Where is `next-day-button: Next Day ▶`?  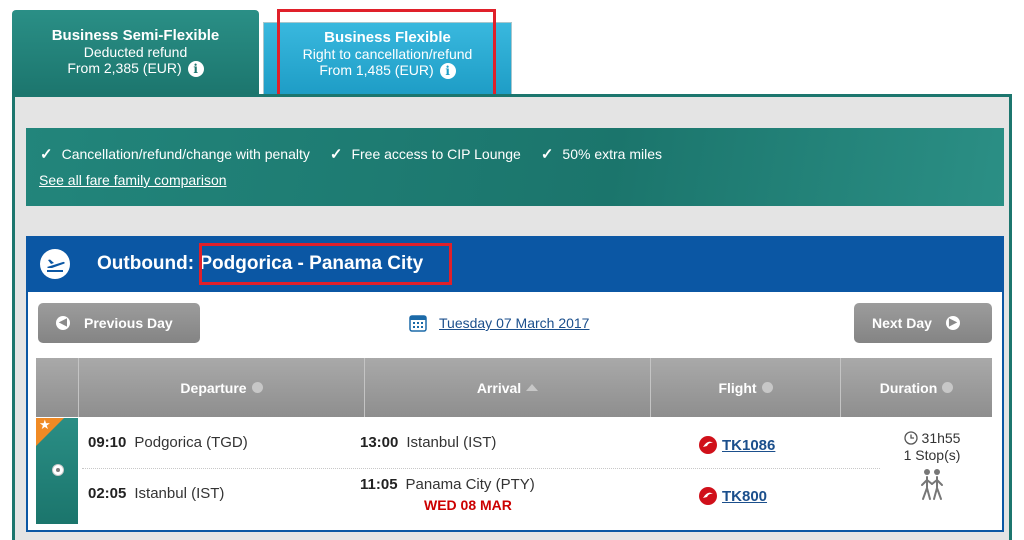
next-day-button: Next Day ▶ is located at coordinates (923, 323).